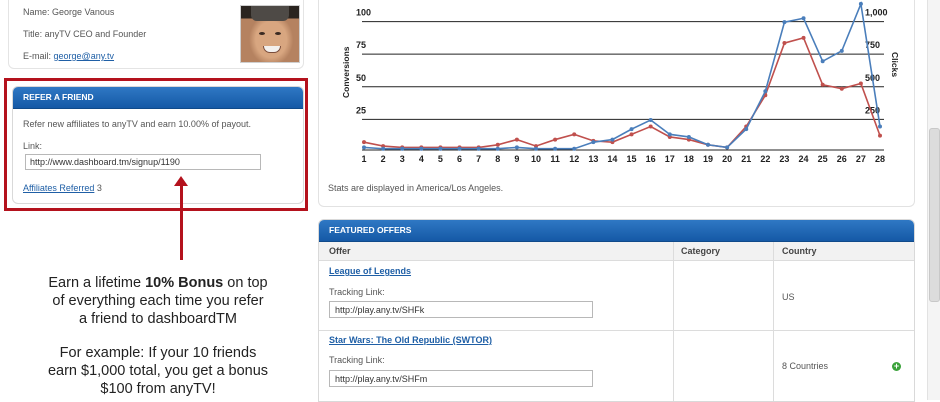  Describe the element at coordinates (895, 64) in the screenshot. I see `y-axis-title-right: Clicks` at that location.